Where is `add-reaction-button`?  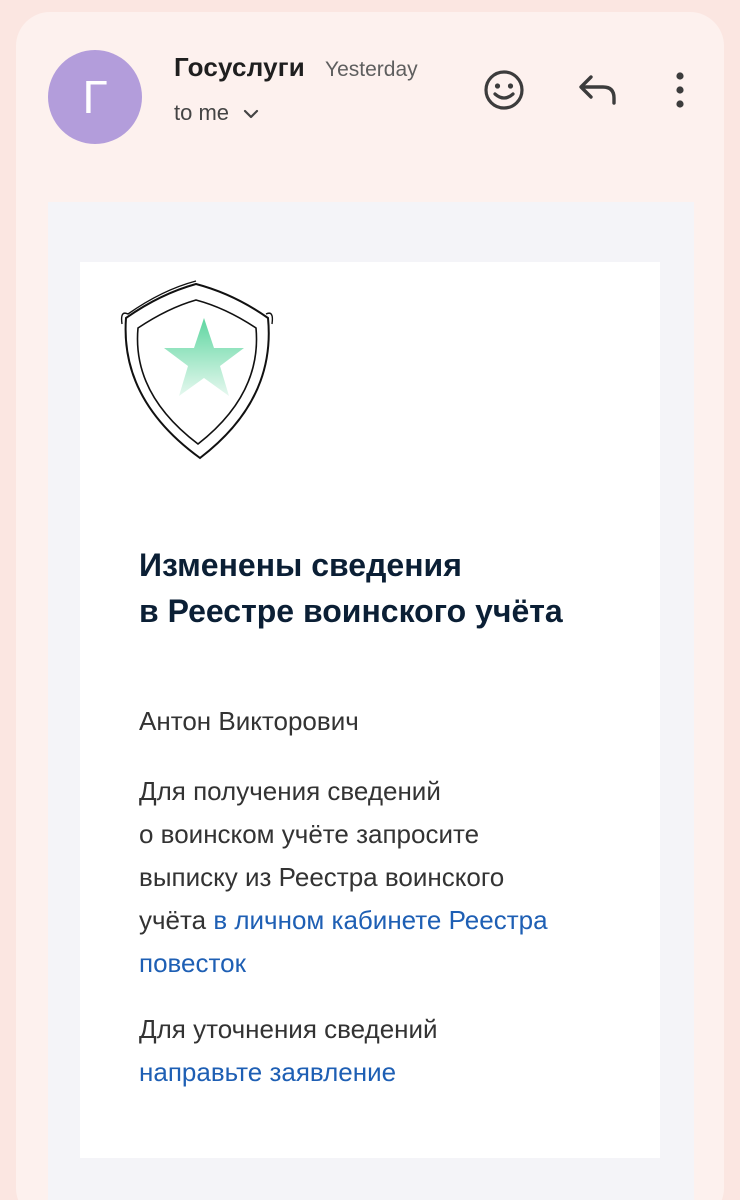
add-reaction-button is located at coordinates (504, 90).